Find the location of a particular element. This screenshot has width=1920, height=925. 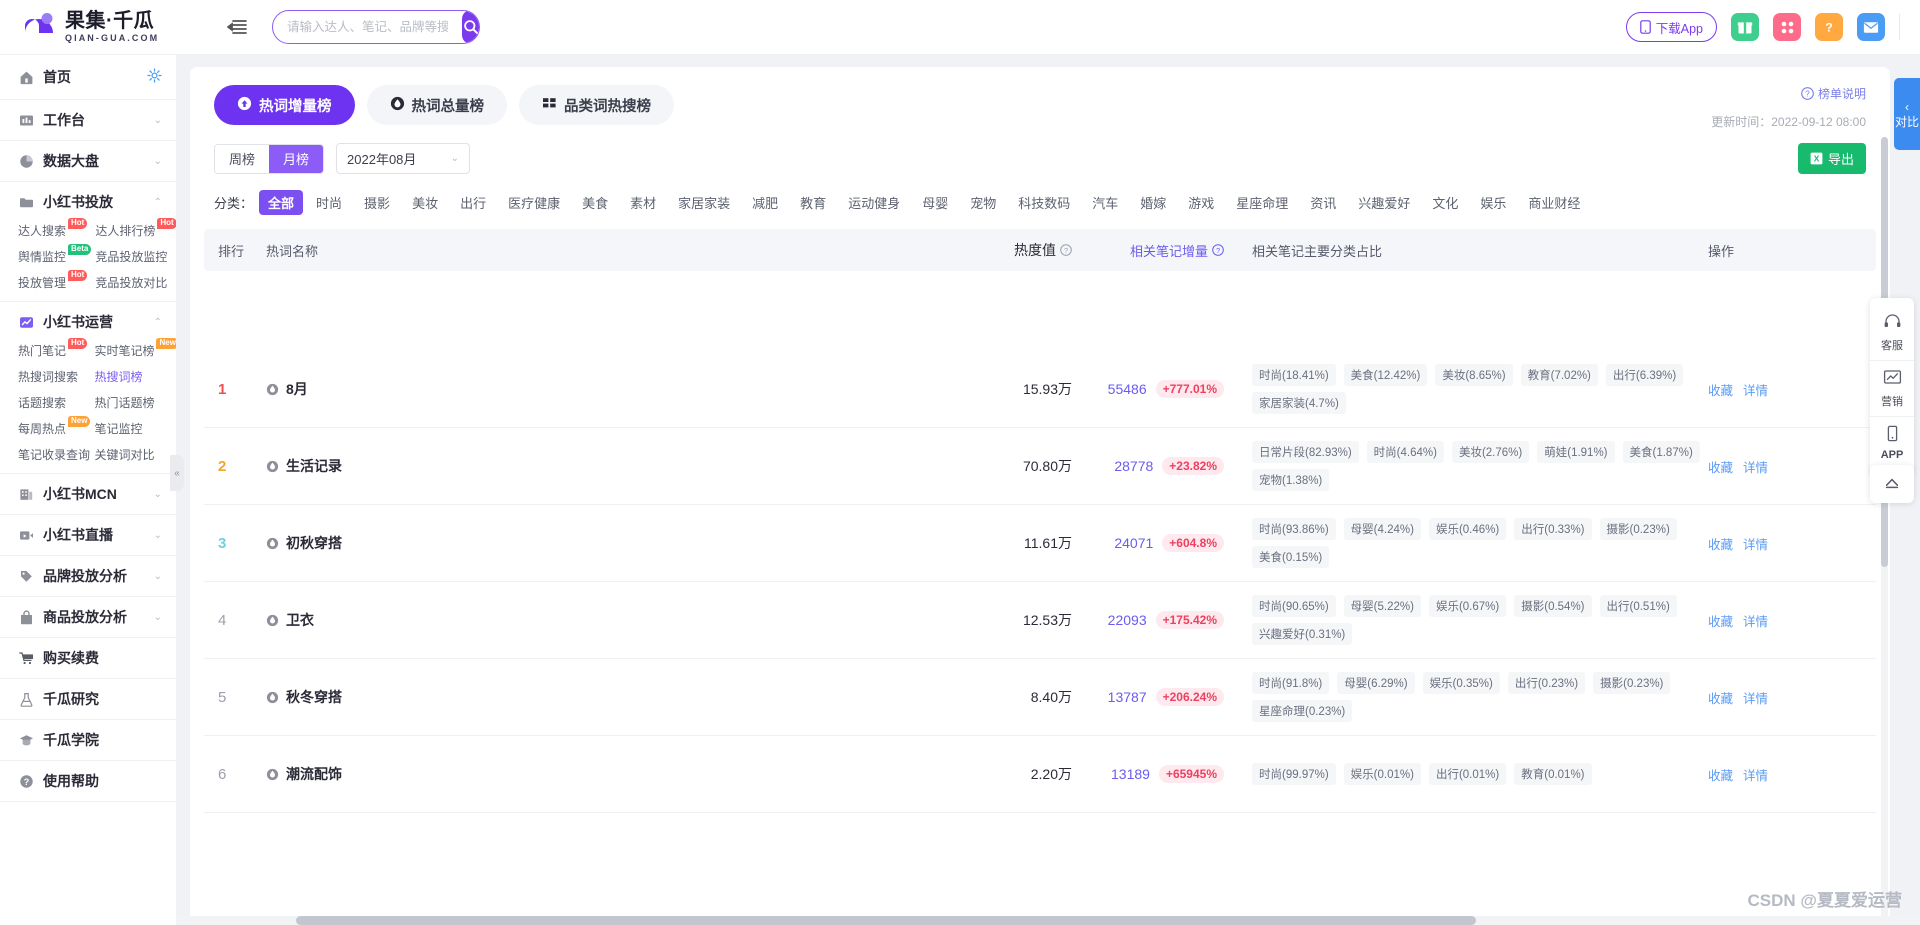

sidebar-item-workbench: 工作台 ⌄ is located at coordinates (88, 120).